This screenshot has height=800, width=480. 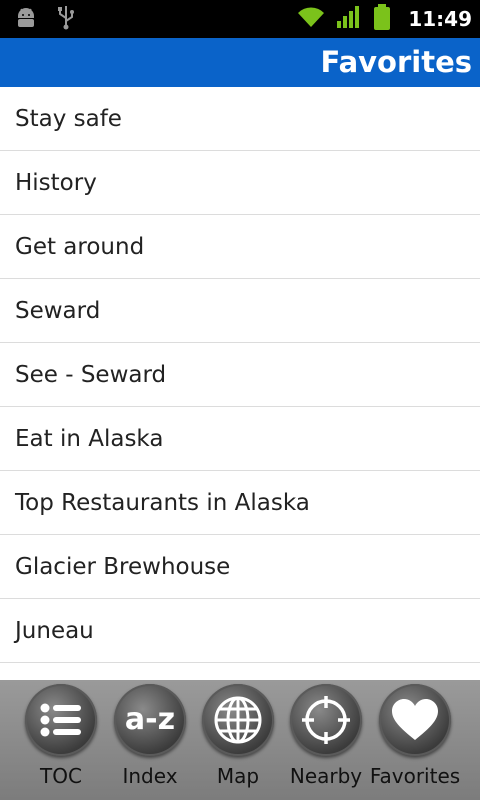 I want to click on nav-button-toc: TOC, so click(x=61, y=740).